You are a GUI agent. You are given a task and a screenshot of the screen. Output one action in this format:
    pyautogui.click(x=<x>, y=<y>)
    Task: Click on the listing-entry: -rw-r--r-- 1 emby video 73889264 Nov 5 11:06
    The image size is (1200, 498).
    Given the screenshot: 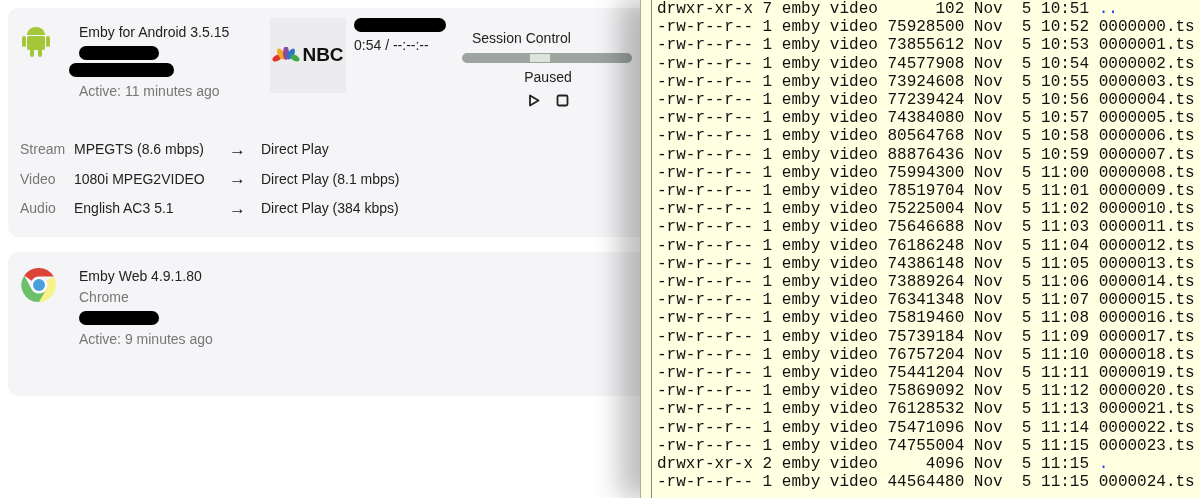 What is the action you would take?
    pyautogui.click(x=873, y=282)
    